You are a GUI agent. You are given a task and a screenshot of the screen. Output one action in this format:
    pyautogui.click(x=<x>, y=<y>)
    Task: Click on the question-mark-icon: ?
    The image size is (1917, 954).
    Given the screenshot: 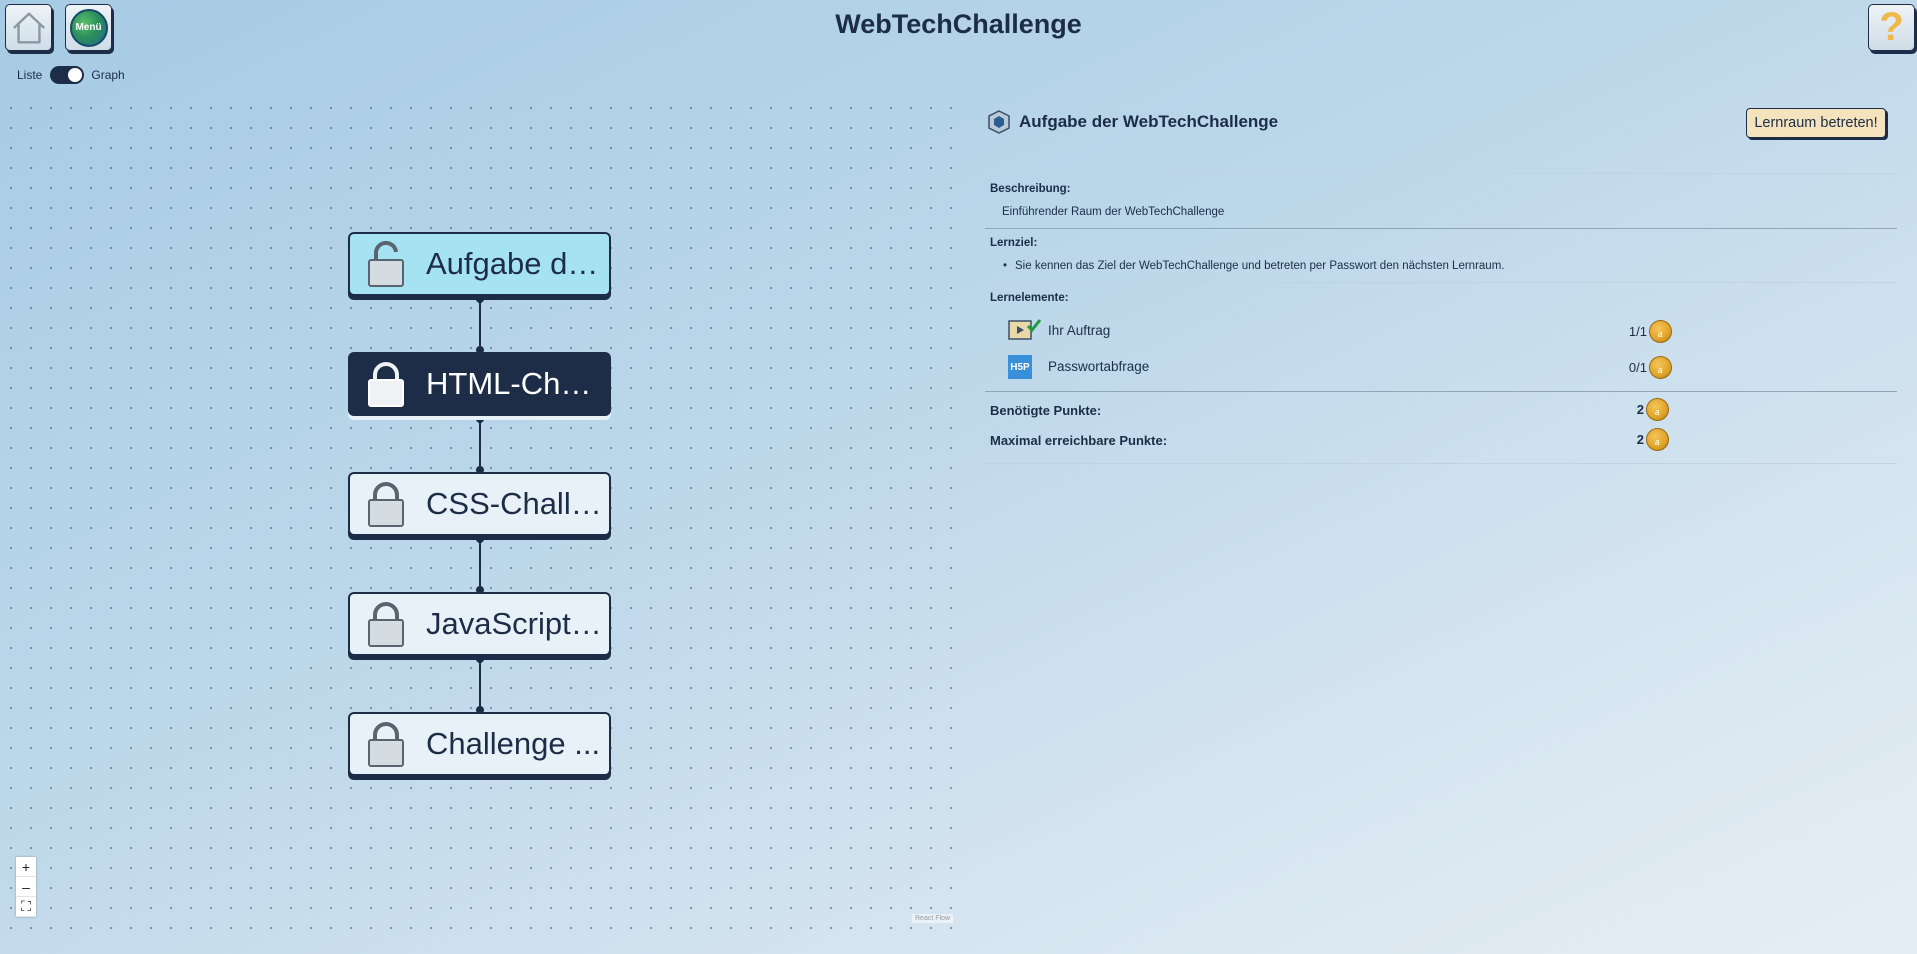 What is the action you would take?
    pyautogui.click(x=1891, y=27)
    